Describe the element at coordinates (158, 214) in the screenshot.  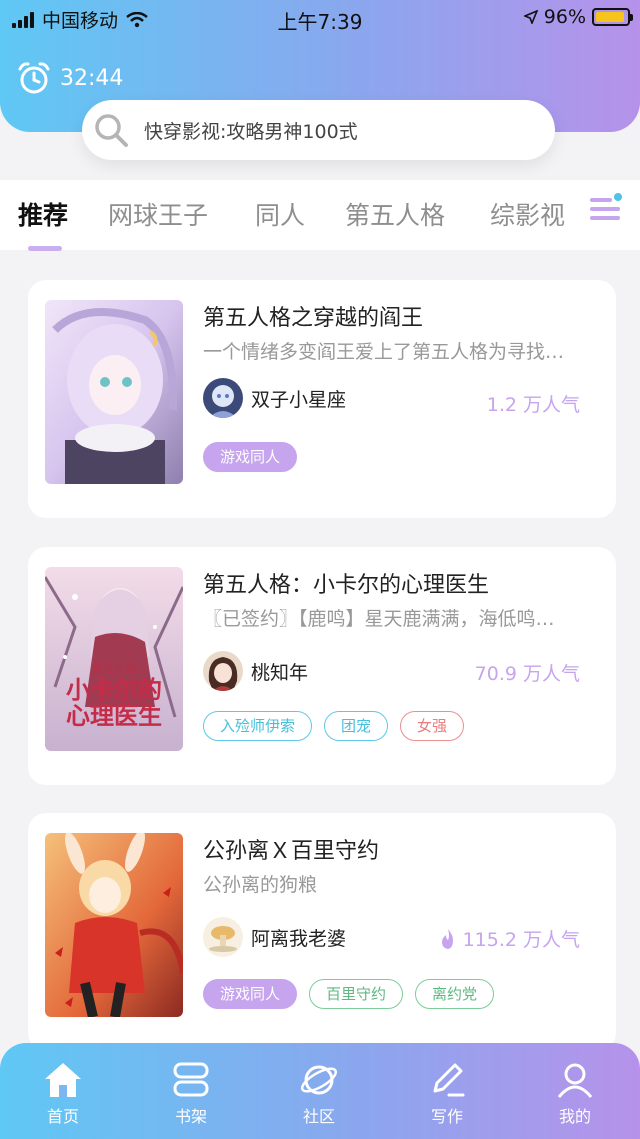
I see `tab-tennis-prince: 网球王子` at that location.